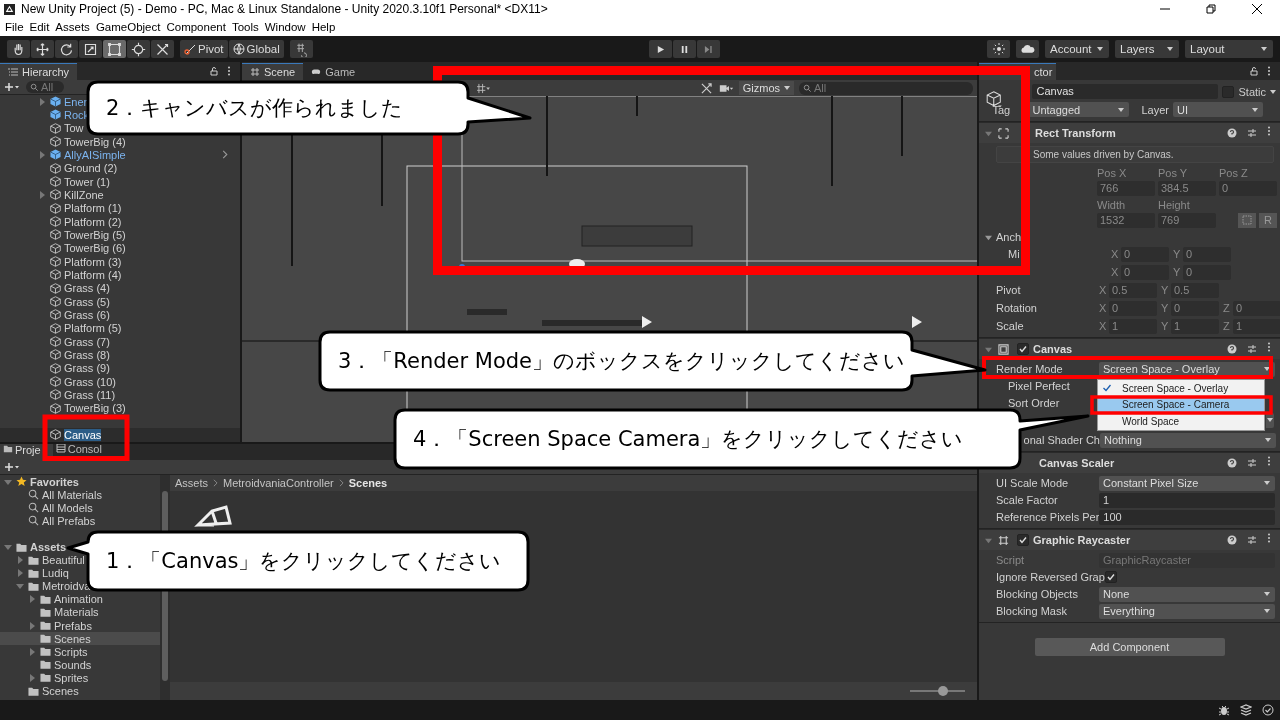 The image size is (1280, 720). Describe the element at coordinates (1247, 220) in the screenshot. I see `blueprint-button` at that location.